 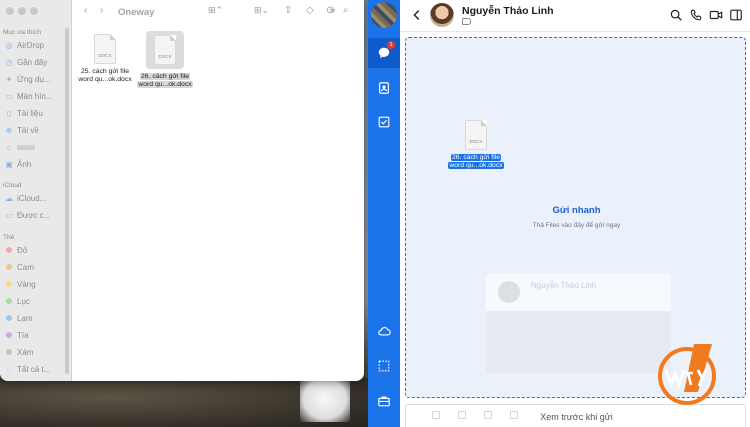 I want to click on file-item-25: DOCX 25. cách gửi file word qu...ok.docx, so click(x=105, y=59).